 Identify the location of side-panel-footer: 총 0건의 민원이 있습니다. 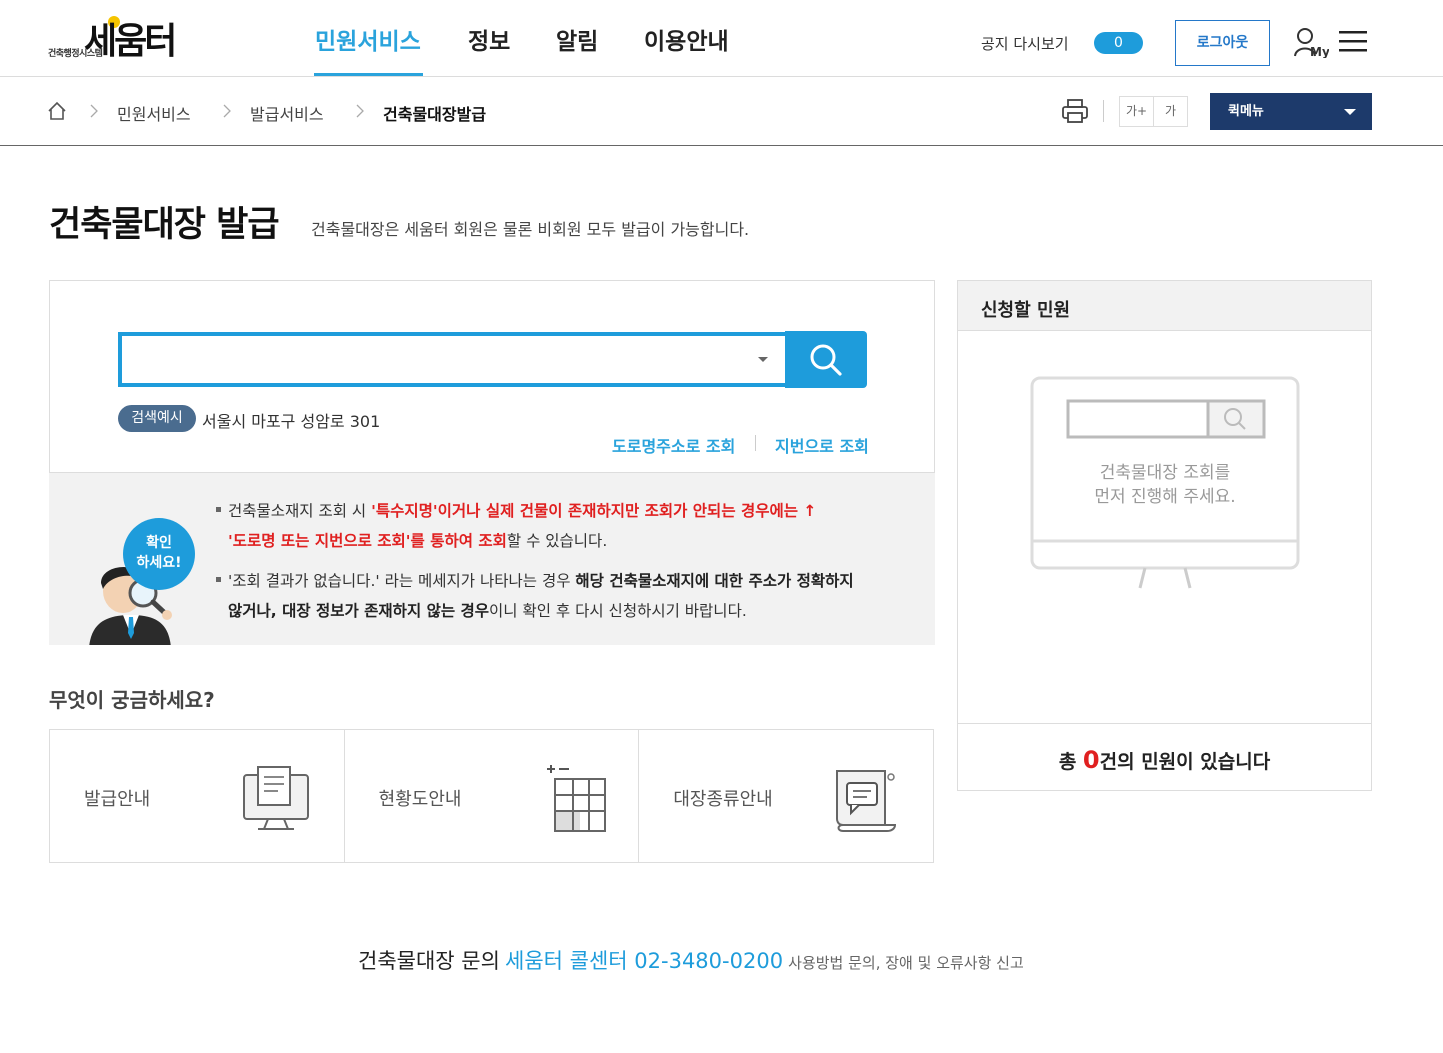
(1164, 757).